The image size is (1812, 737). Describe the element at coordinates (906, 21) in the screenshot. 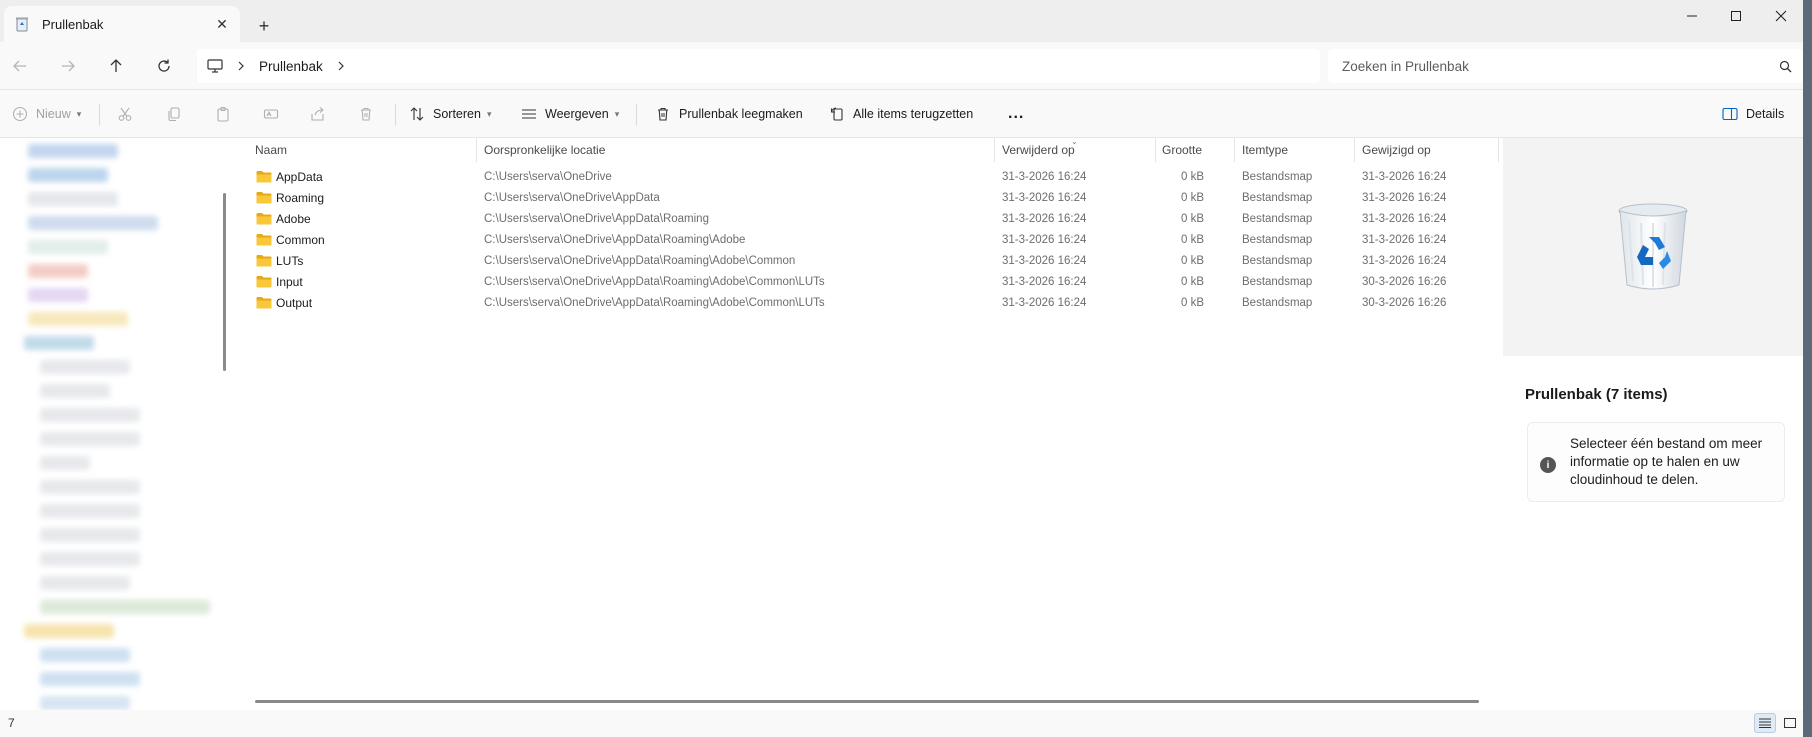

I see `title-bar: Prullenbak ✕ +` at that location.